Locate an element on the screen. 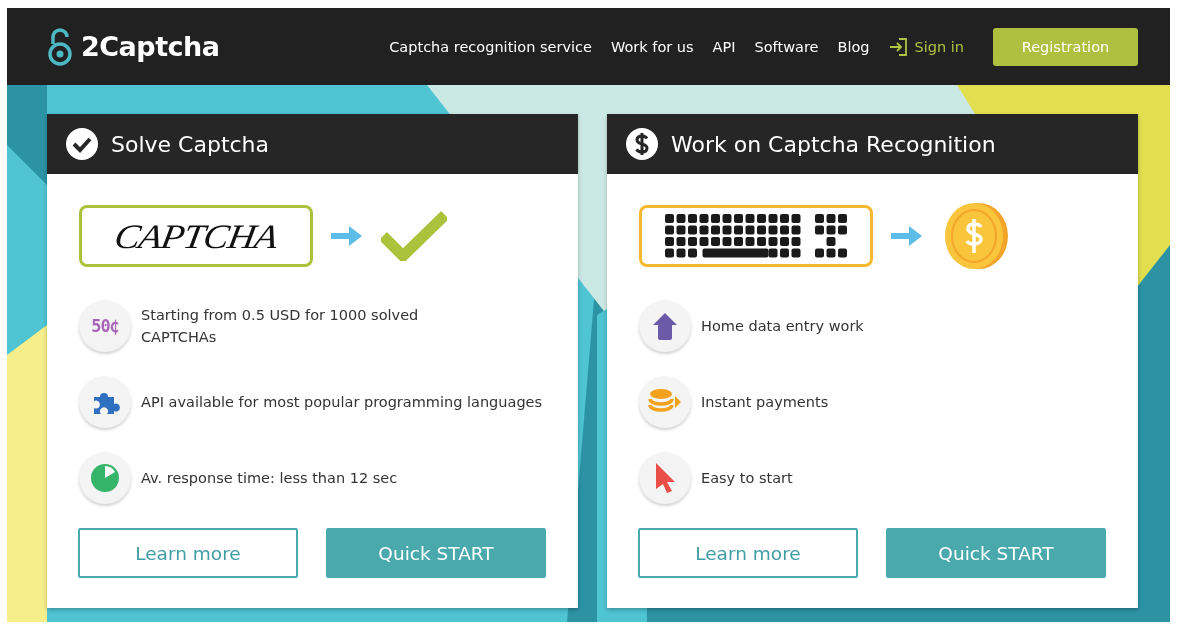  padlock-icon is located at coordinates (60, 46).